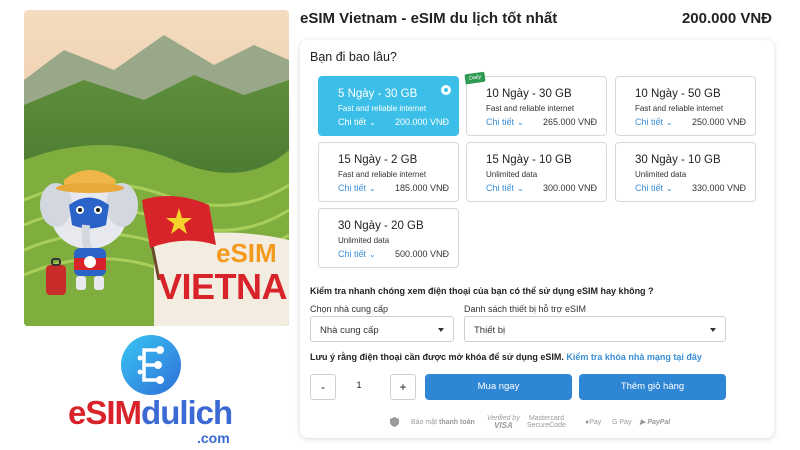  I want to click on device-select: Thiết bị, so click(595, 329).